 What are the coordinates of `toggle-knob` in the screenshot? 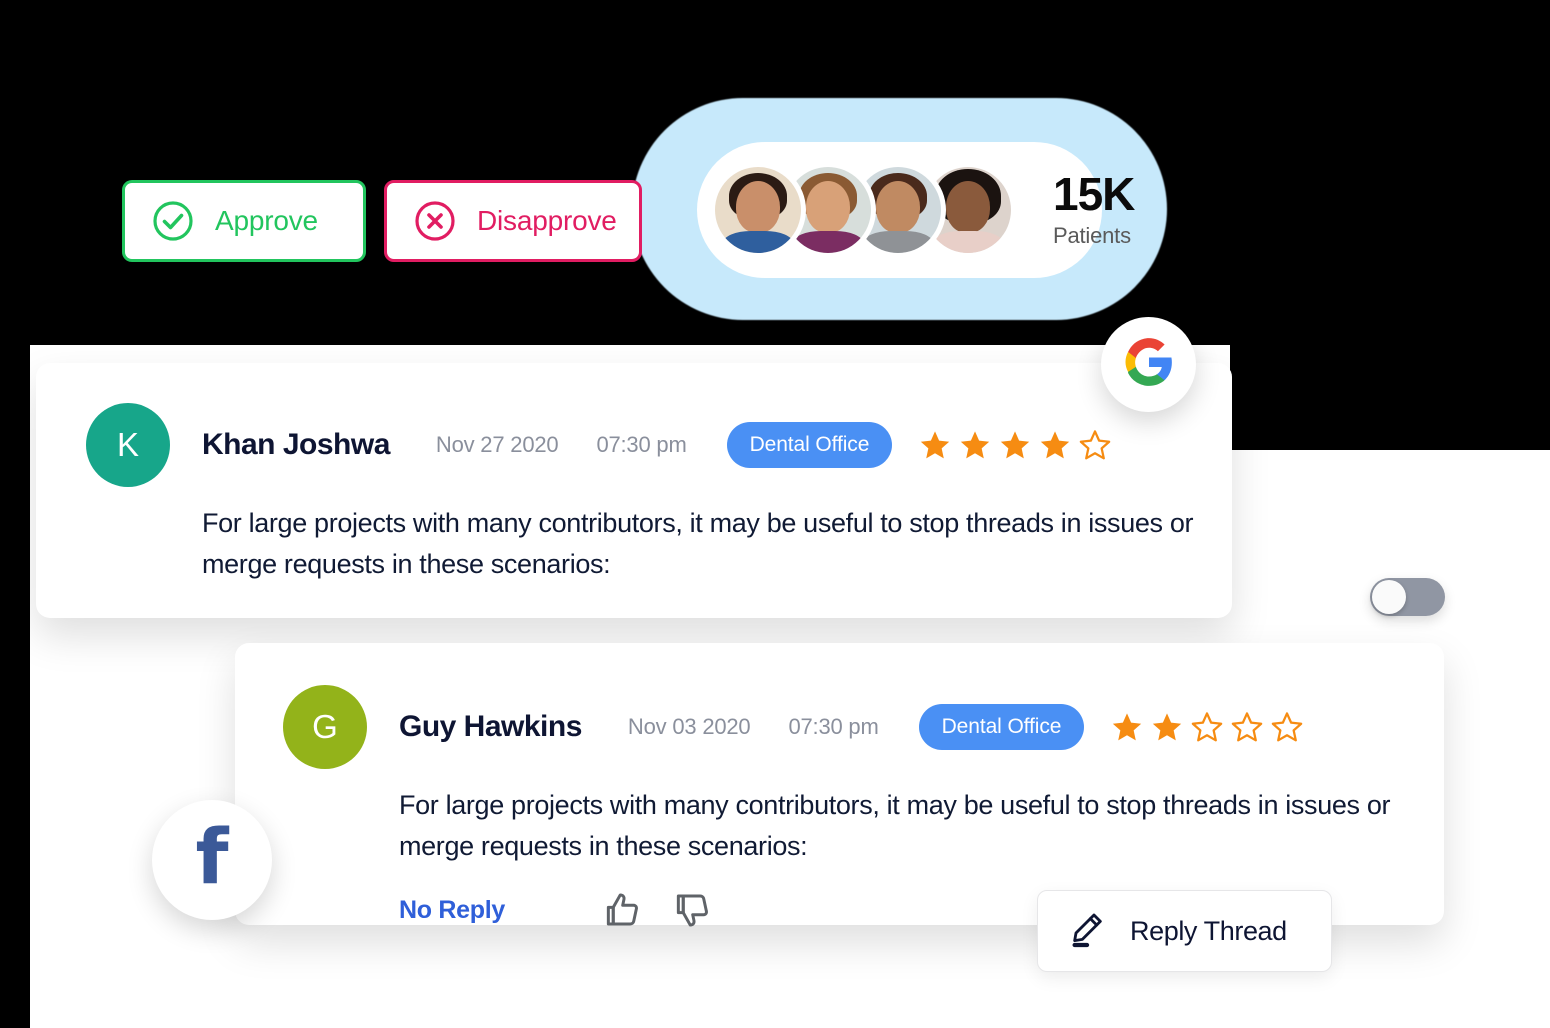 It's located at (1389, 597).